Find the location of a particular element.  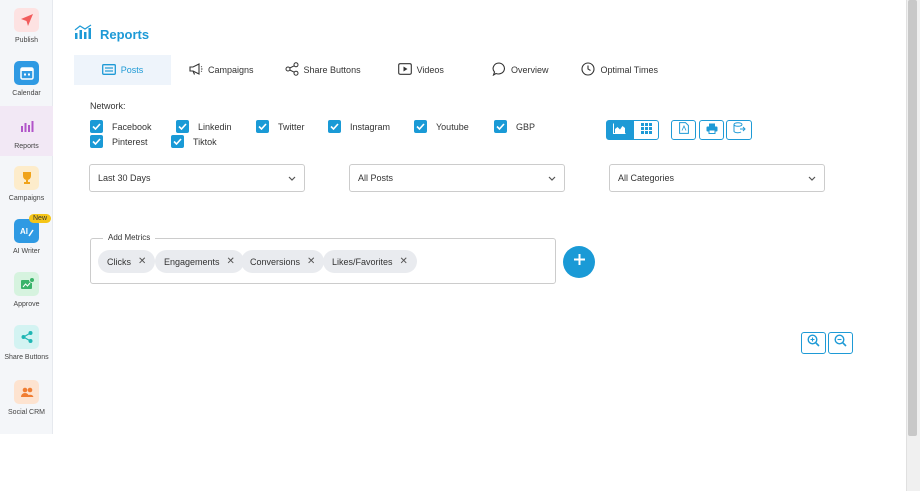

date-range-select: Last 30 Days is located at coordinates (197, 178).